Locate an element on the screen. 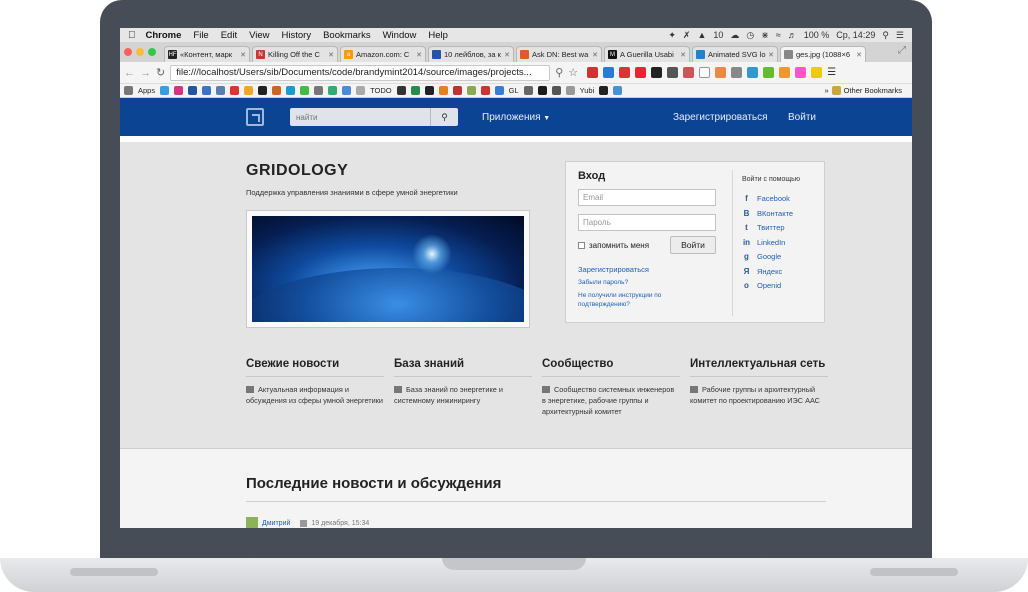  browser-tab: Ask DN: Best wa ✕ is located at coordinates (559, 54).